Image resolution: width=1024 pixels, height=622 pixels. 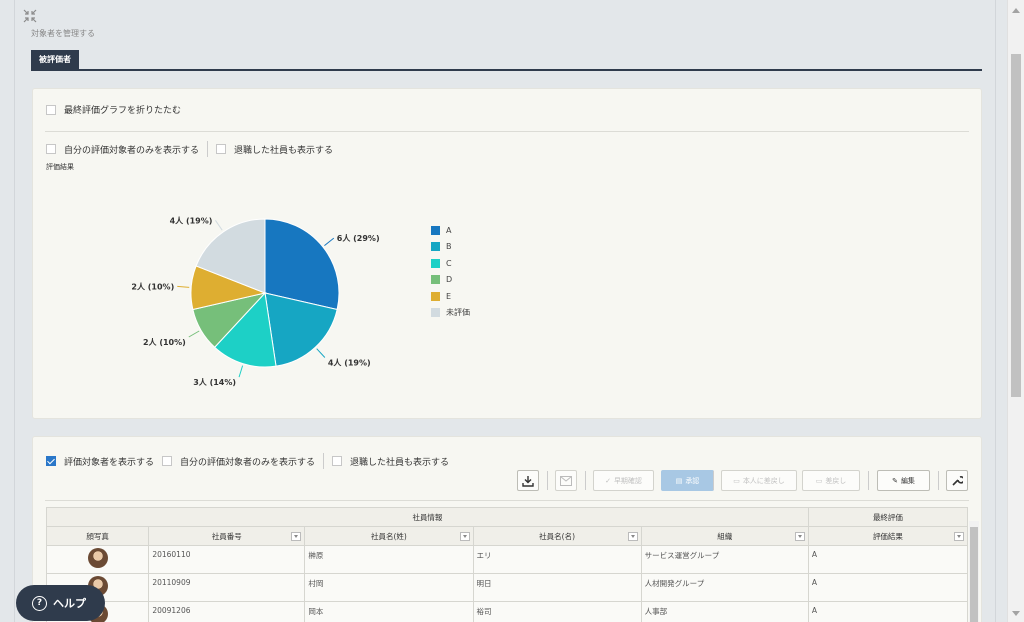 What do you see at coordinates (97, 536) in the screenshot?
I see `col-photo: 顔写真` at bounding box center [97, 536].